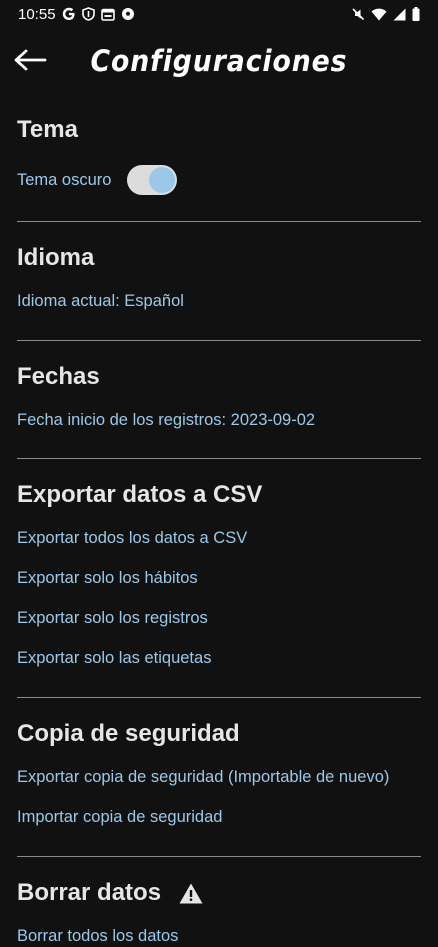 This screenshot has height=947, width=438. I want to click on shield-icon, so click(88, 14).